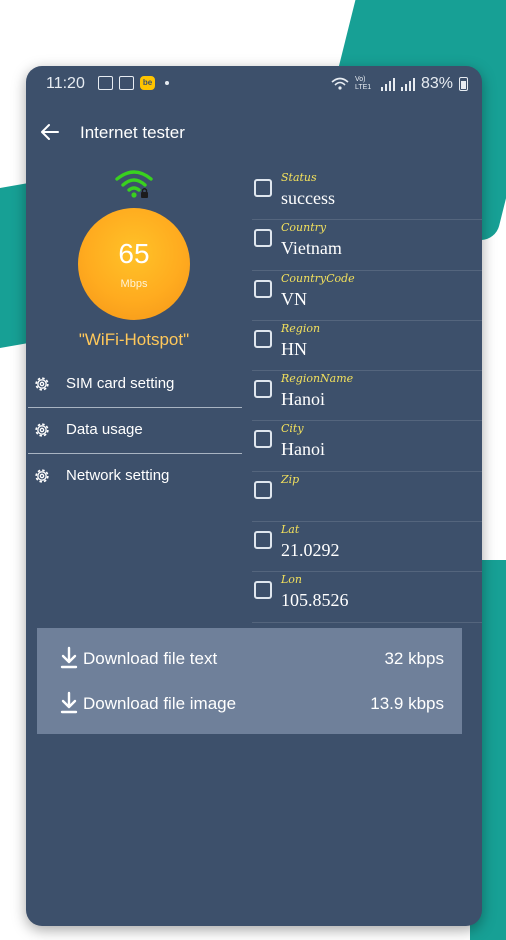  What do you see at coordinates (65, 83) in the screenshot?
I see `status-time: 11:20` at bounding box center [65, 83].